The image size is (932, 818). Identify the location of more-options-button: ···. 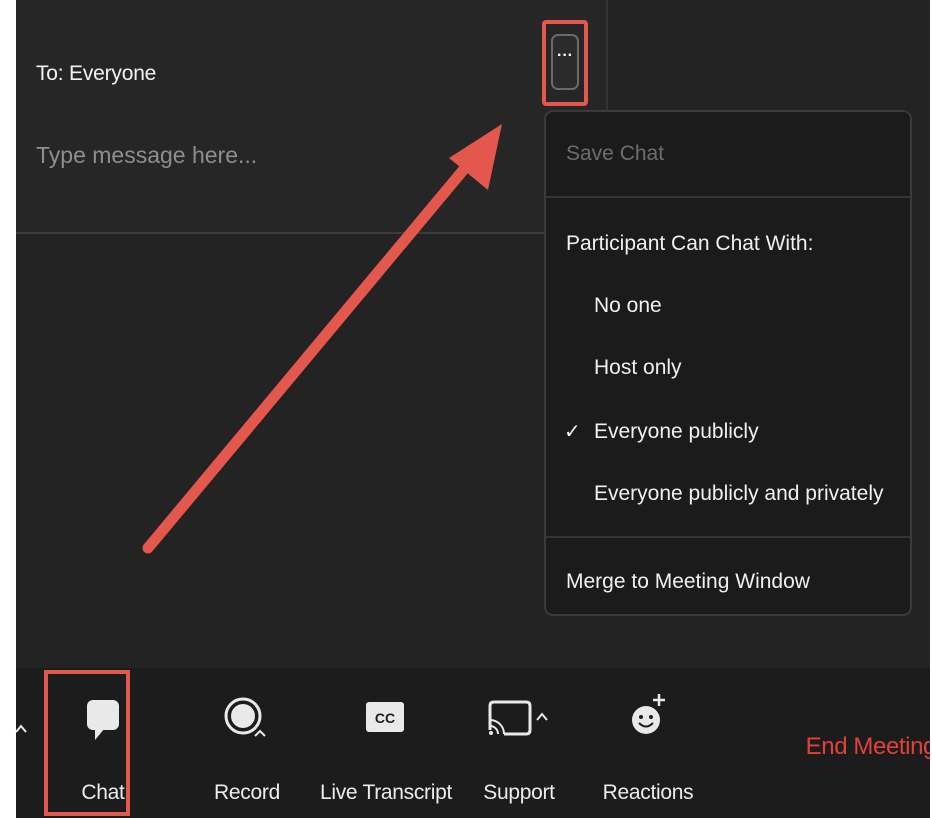
(565, 63).